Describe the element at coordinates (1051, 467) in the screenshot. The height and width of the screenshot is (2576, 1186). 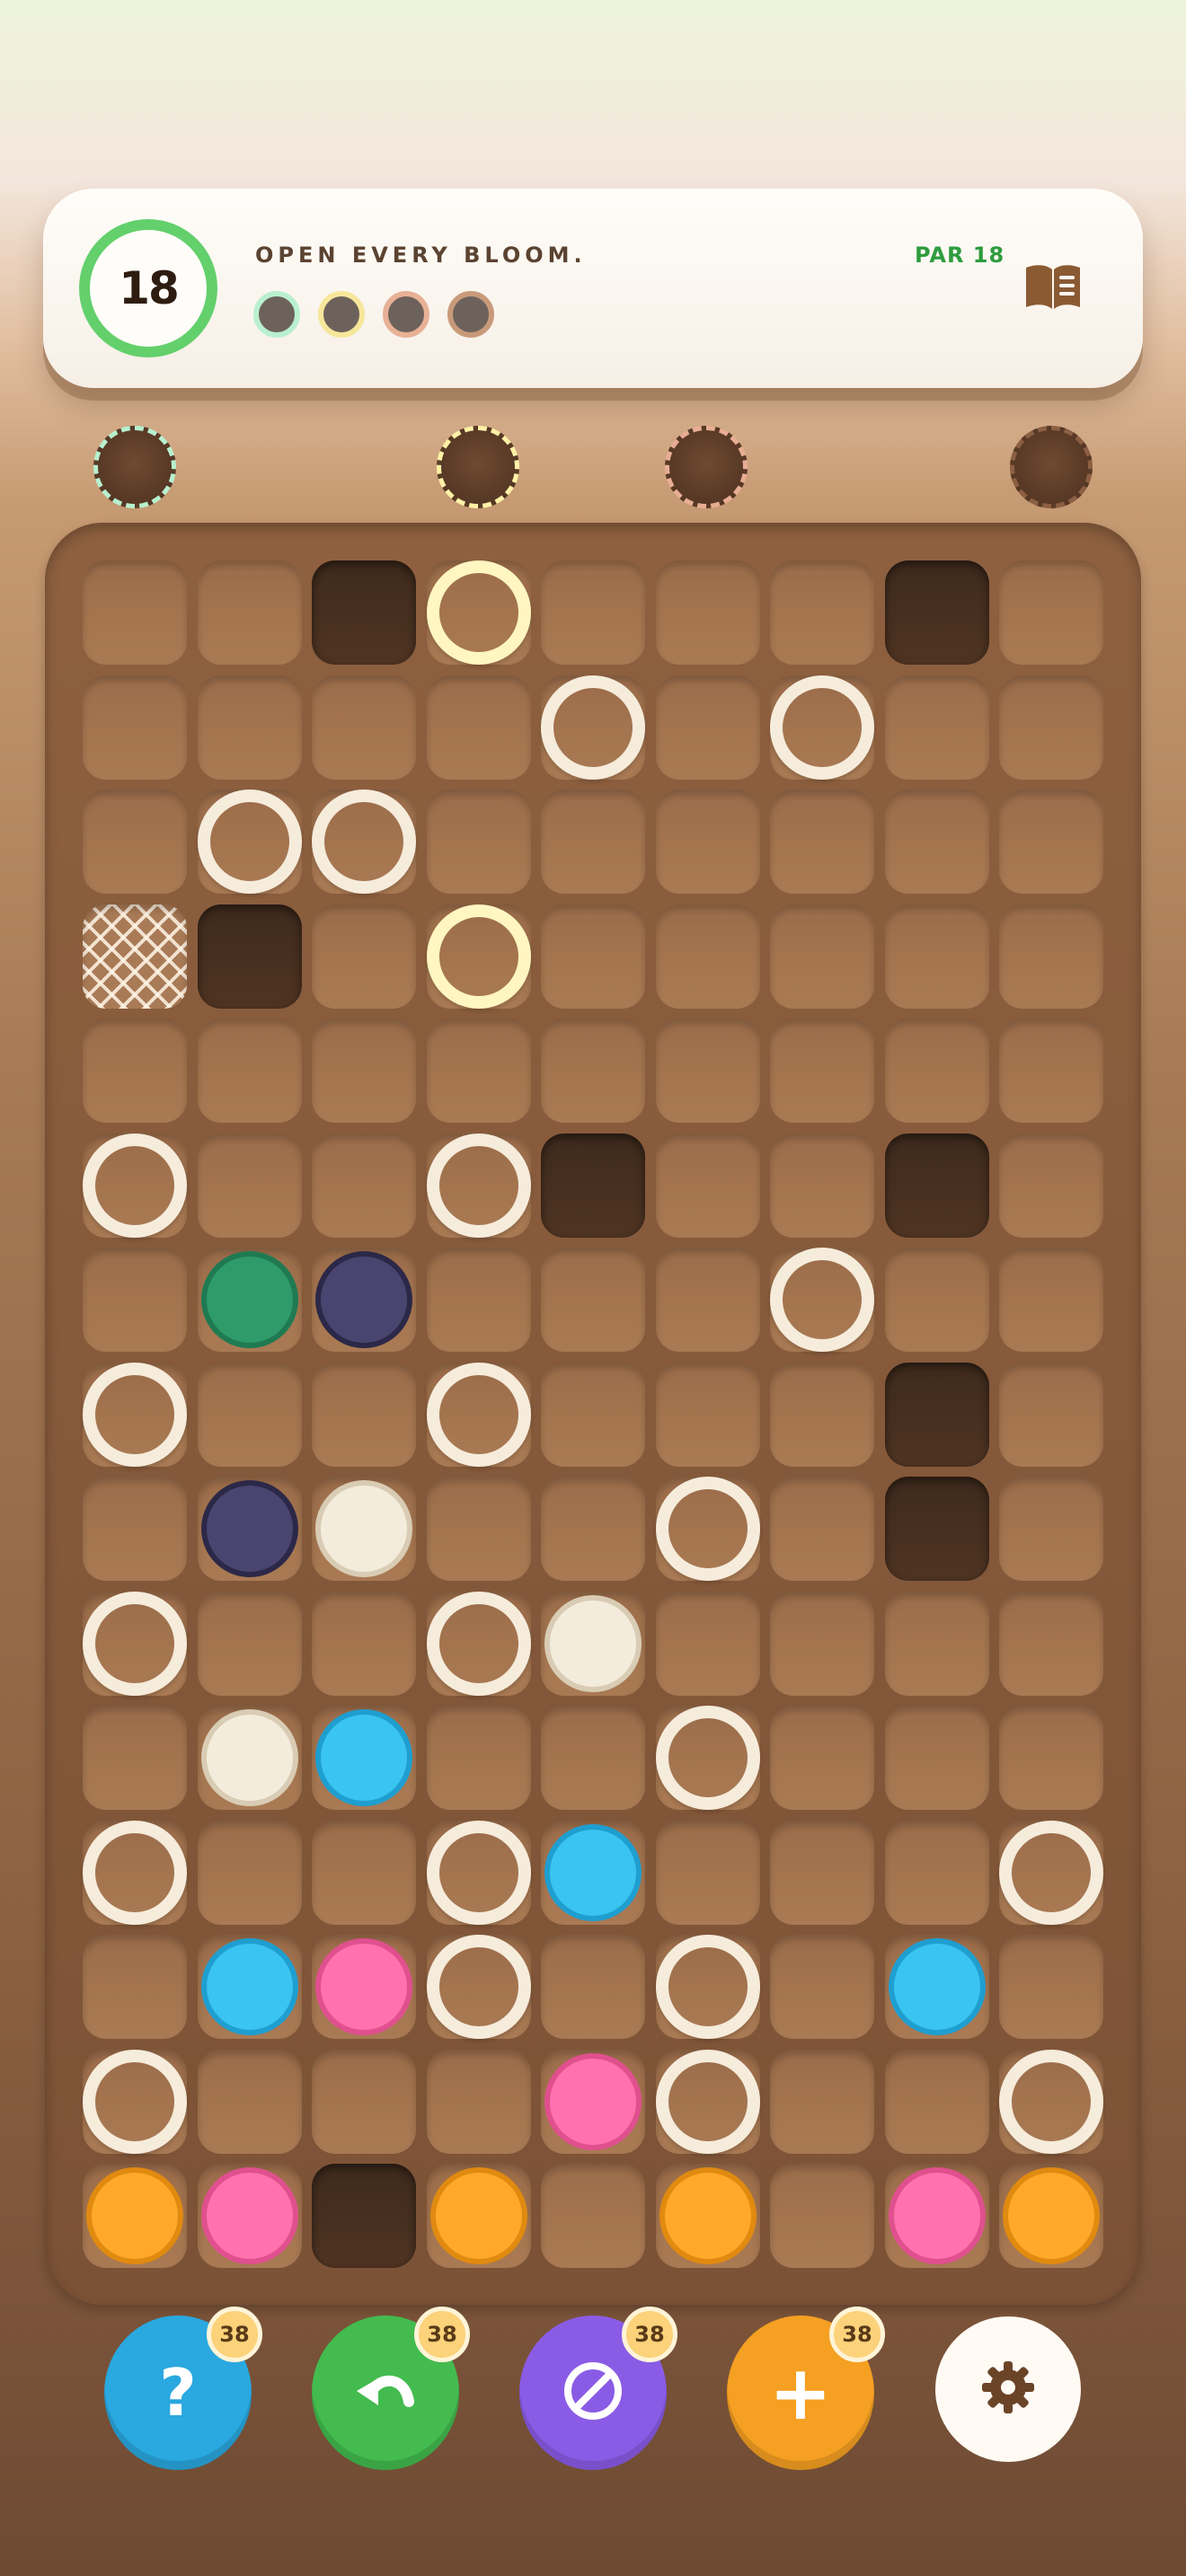
I see `seed-slot-brown` at that location.